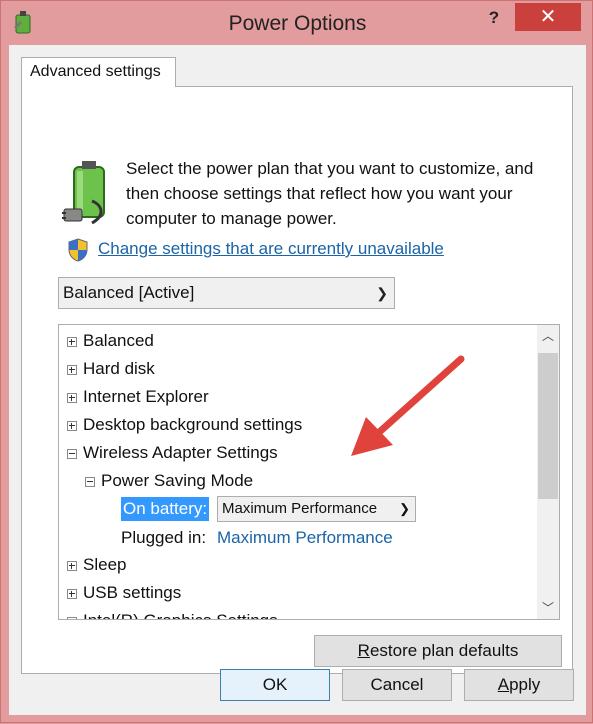 The width and height of the screenshot is (593, 724). I want to click on power-plan-dropdown: Balanced [Active] ❯, so click(226, 293).